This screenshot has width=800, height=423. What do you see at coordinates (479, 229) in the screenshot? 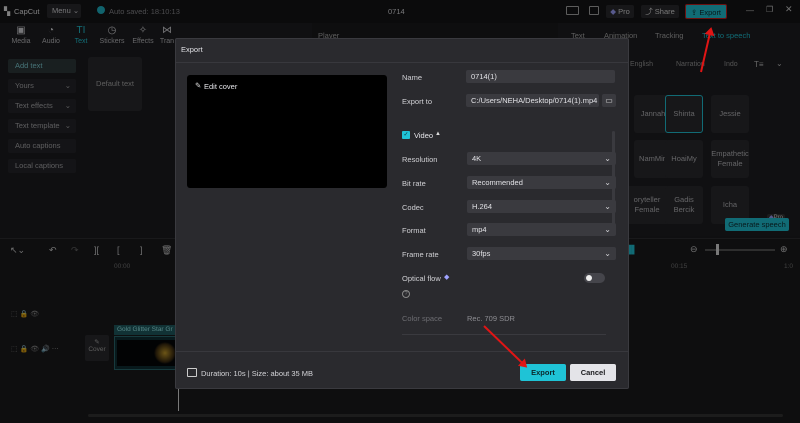
I see `format-value: mp4` at bounding box center [479, 229].